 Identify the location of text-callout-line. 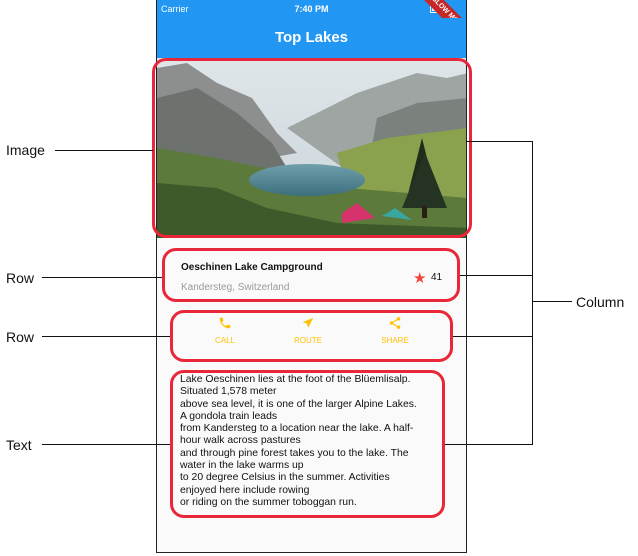
(106, 444).